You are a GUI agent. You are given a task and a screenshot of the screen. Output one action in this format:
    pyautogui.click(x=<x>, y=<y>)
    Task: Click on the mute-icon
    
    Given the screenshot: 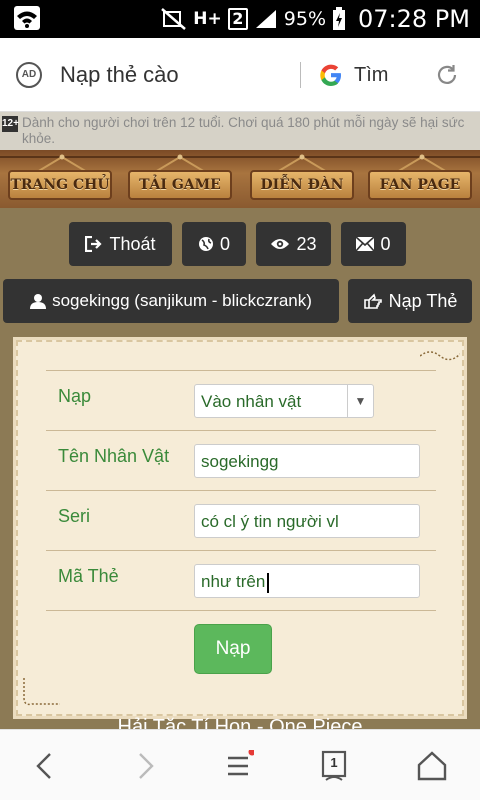 What is the action you would take?
    pyautogui.click(x=174, y=19)
    